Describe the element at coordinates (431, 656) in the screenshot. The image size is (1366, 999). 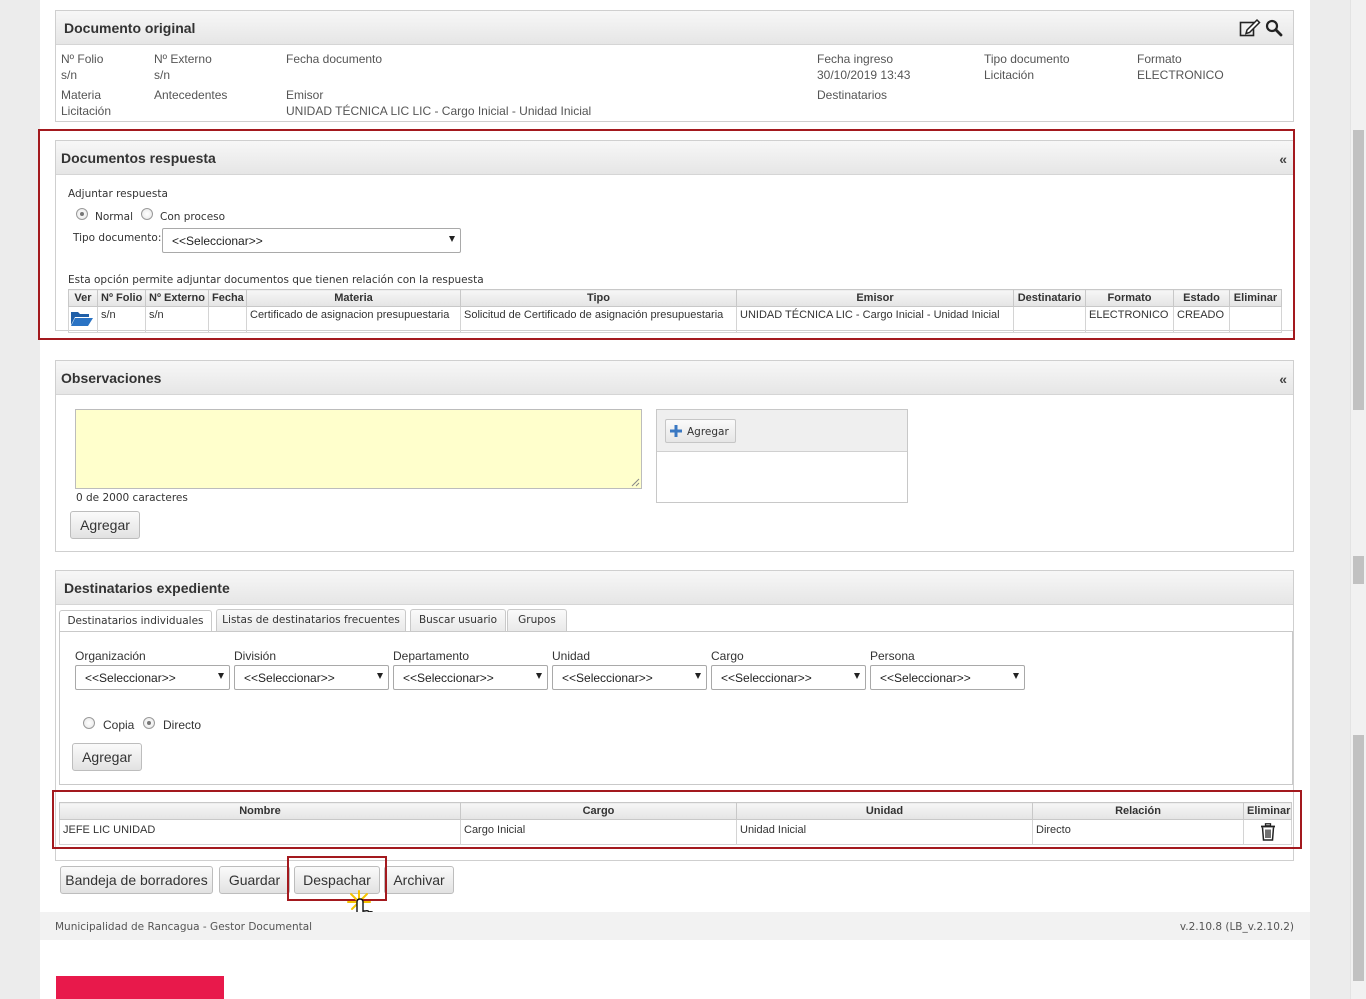
I see `departamento-label: Departamento` at that location.